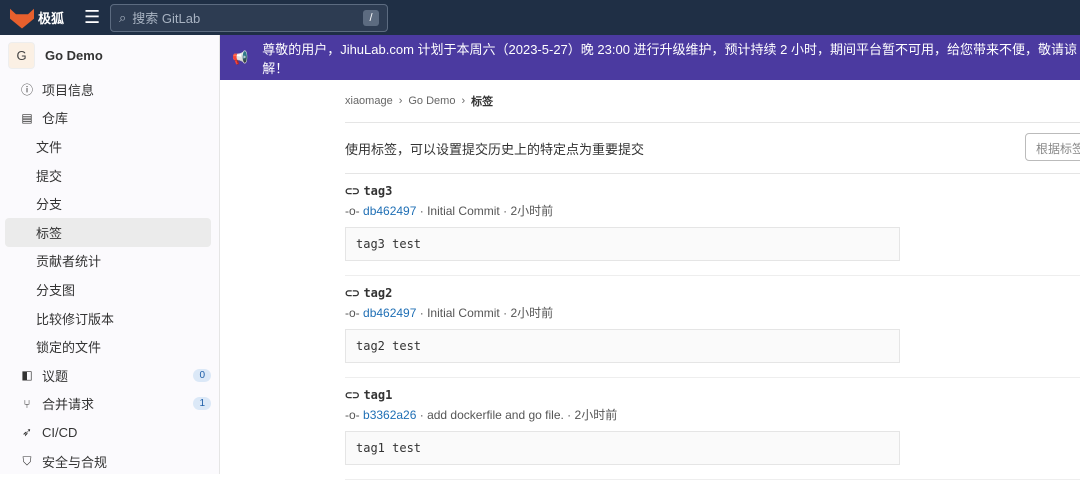  Describe the element at coordinates (371, 17) in the screenshot. I see `shortcut-hint: /` at that location.